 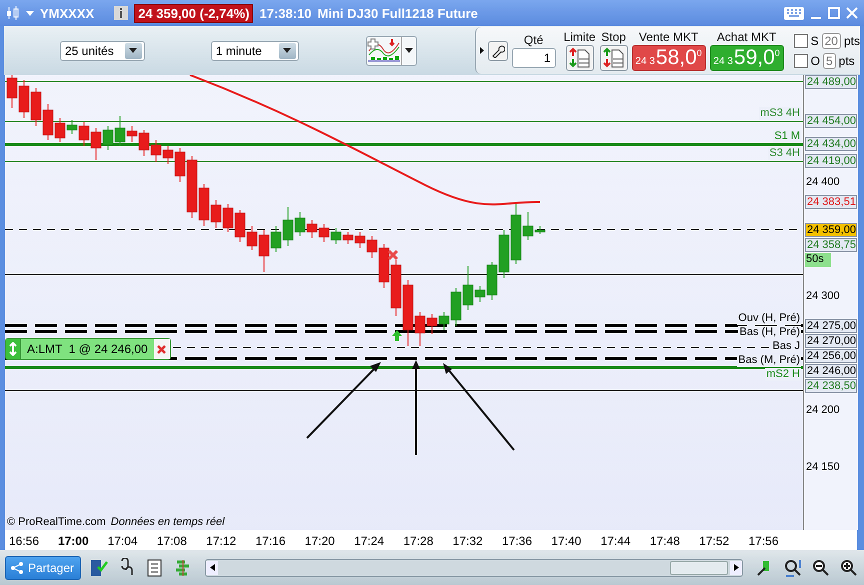 What do you see at coordinates (566, 541) in the screenshot?
I see `time-label: 17:40` at bounding box center [566, 541].